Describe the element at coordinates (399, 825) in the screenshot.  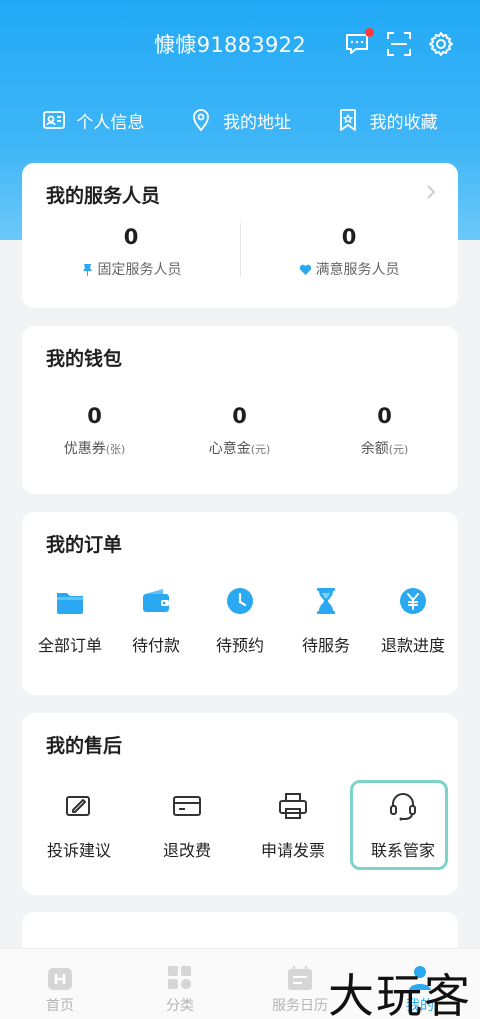
I see `highlight-box` at that location.